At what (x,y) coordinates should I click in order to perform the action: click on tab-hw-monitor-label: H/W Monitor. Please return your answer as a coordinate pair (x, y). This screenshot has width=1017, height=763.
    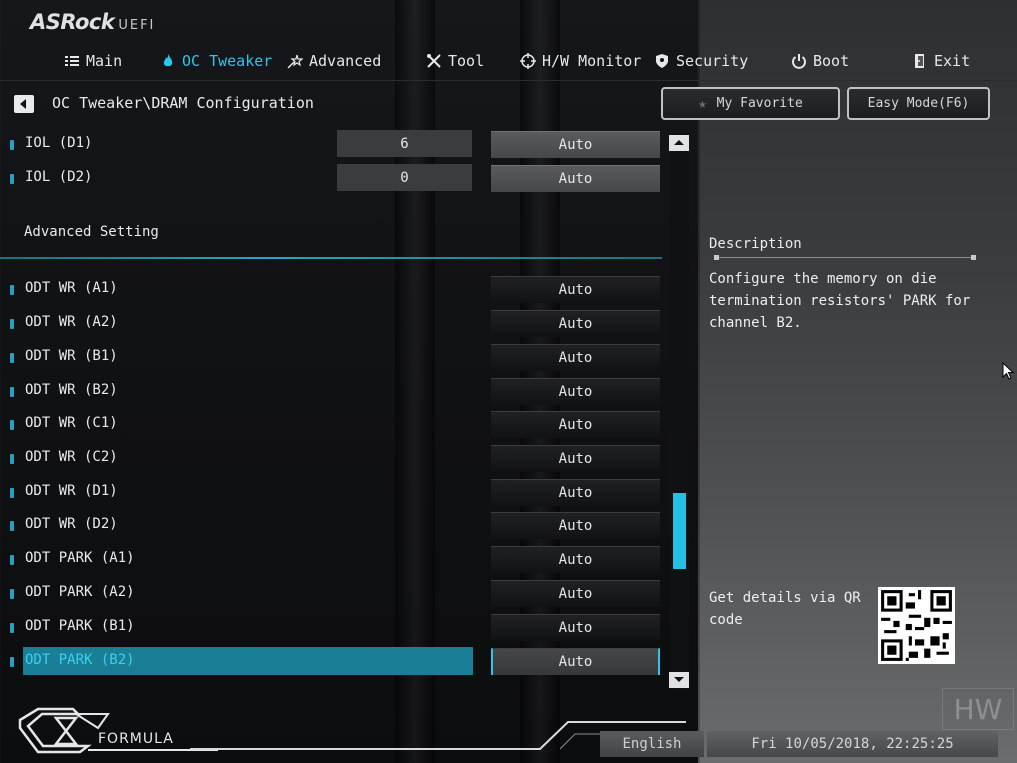
    Looking at the image, I should click on (592, 61).